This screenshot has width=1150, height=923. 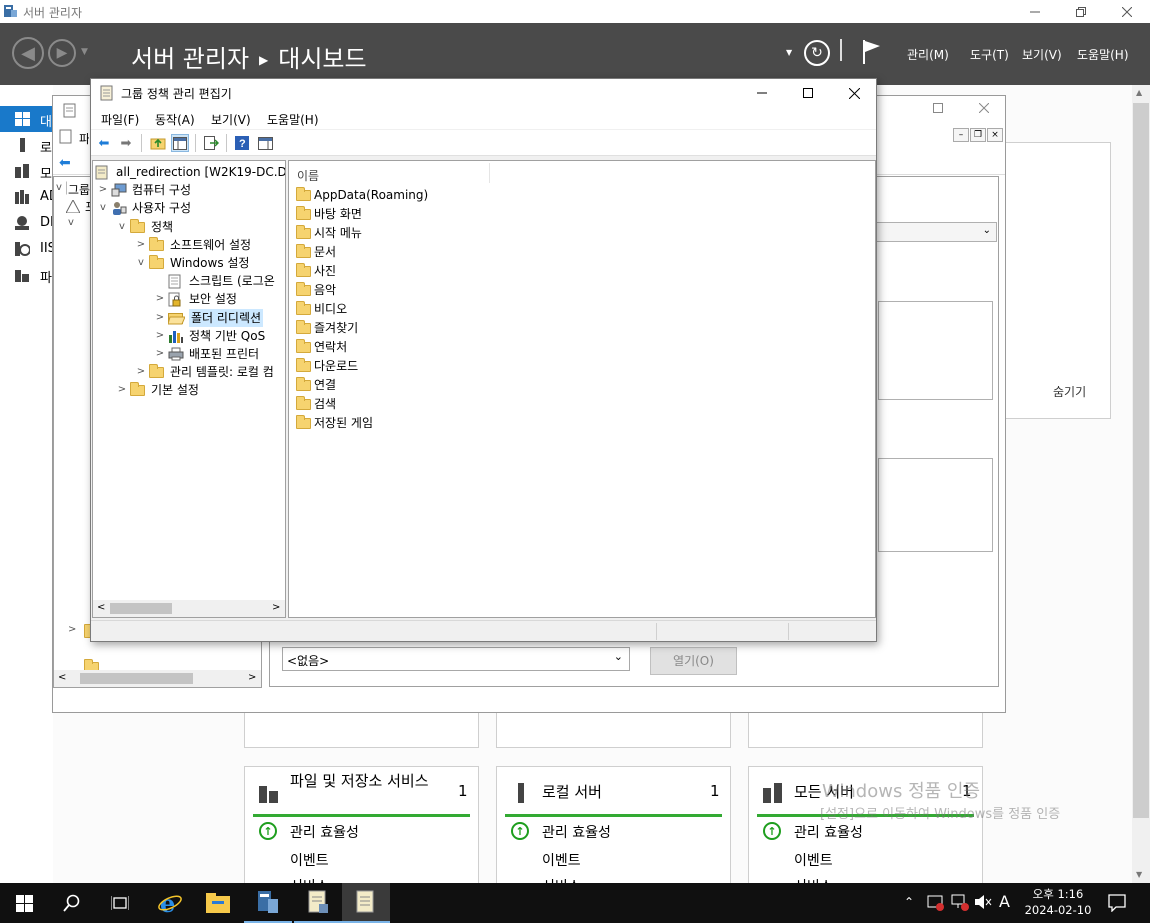 What do you see at coordinates (1139, 874) in the screenshot?
I see `scroll-down-icon: ▼` at bounding box center [1139, 874].